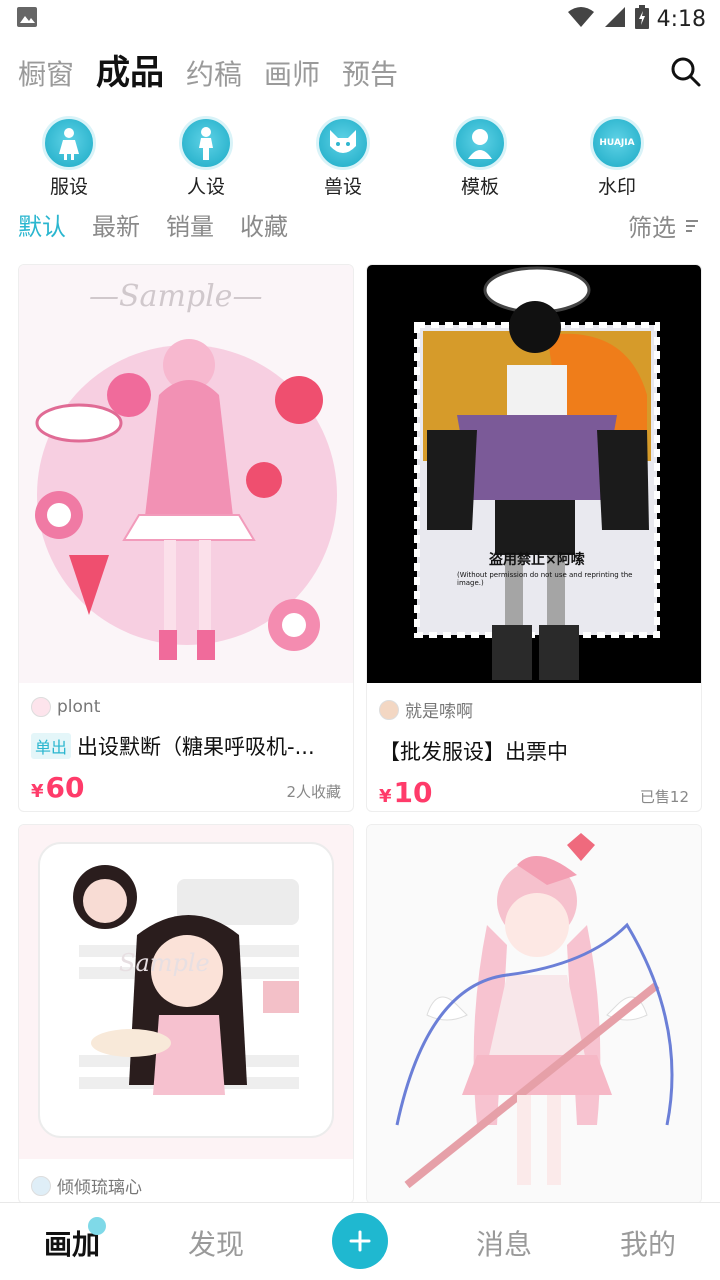  I want to click on sort-tabs: 默认 最新 销量 收藏 筛选, so click(360, 224).